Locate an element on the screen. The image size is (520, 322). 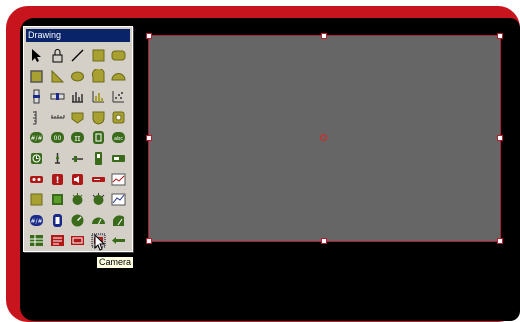
button-icon is located at coordinates (36, 199).